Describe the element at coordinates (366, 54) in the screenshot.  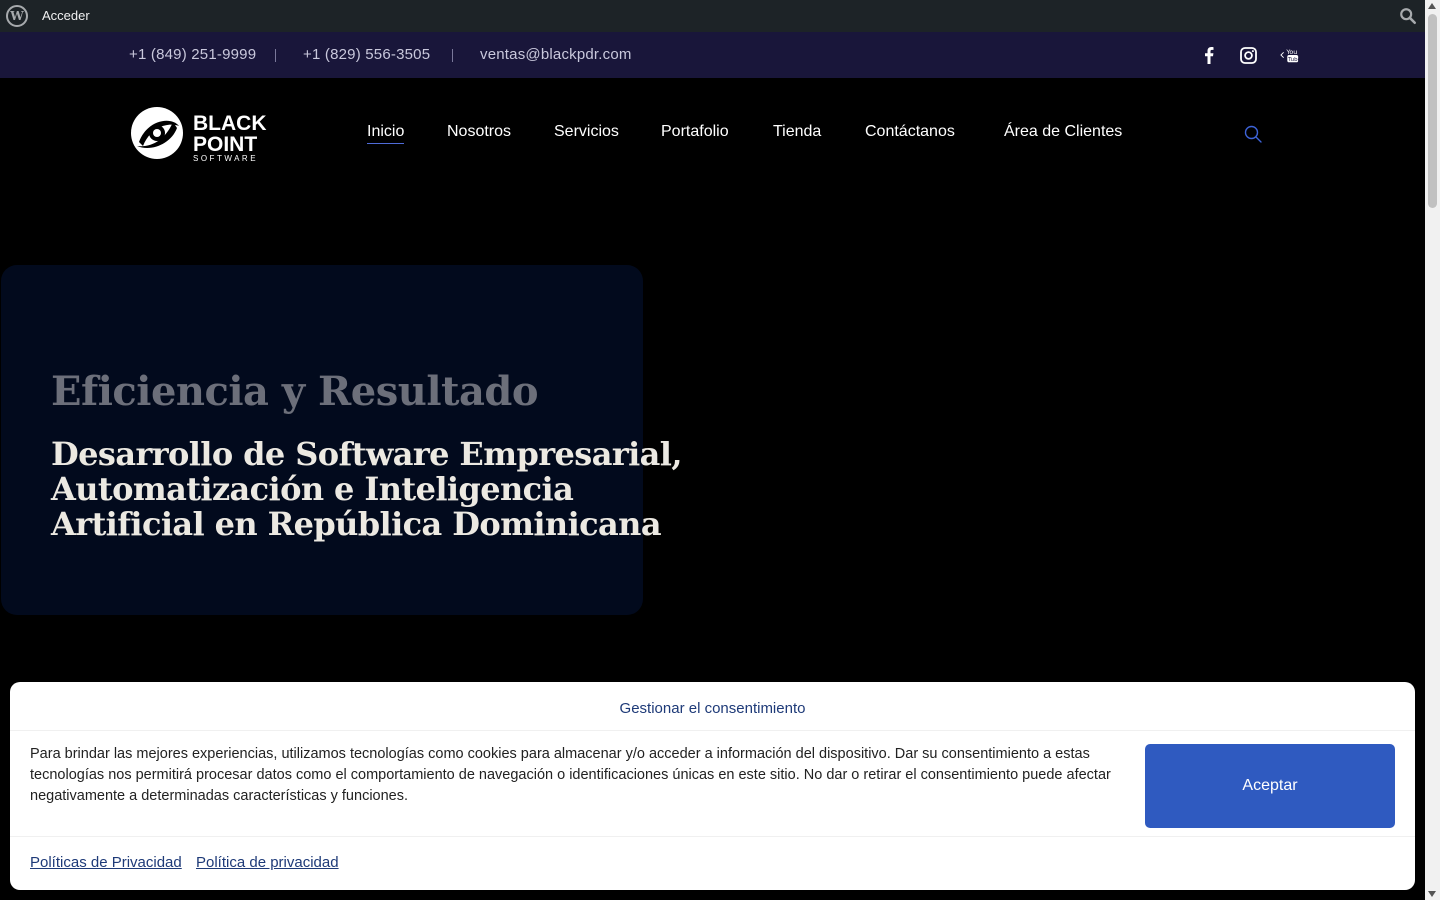
I see `phone-link-2: +1 (829) 556-3505` at that location.